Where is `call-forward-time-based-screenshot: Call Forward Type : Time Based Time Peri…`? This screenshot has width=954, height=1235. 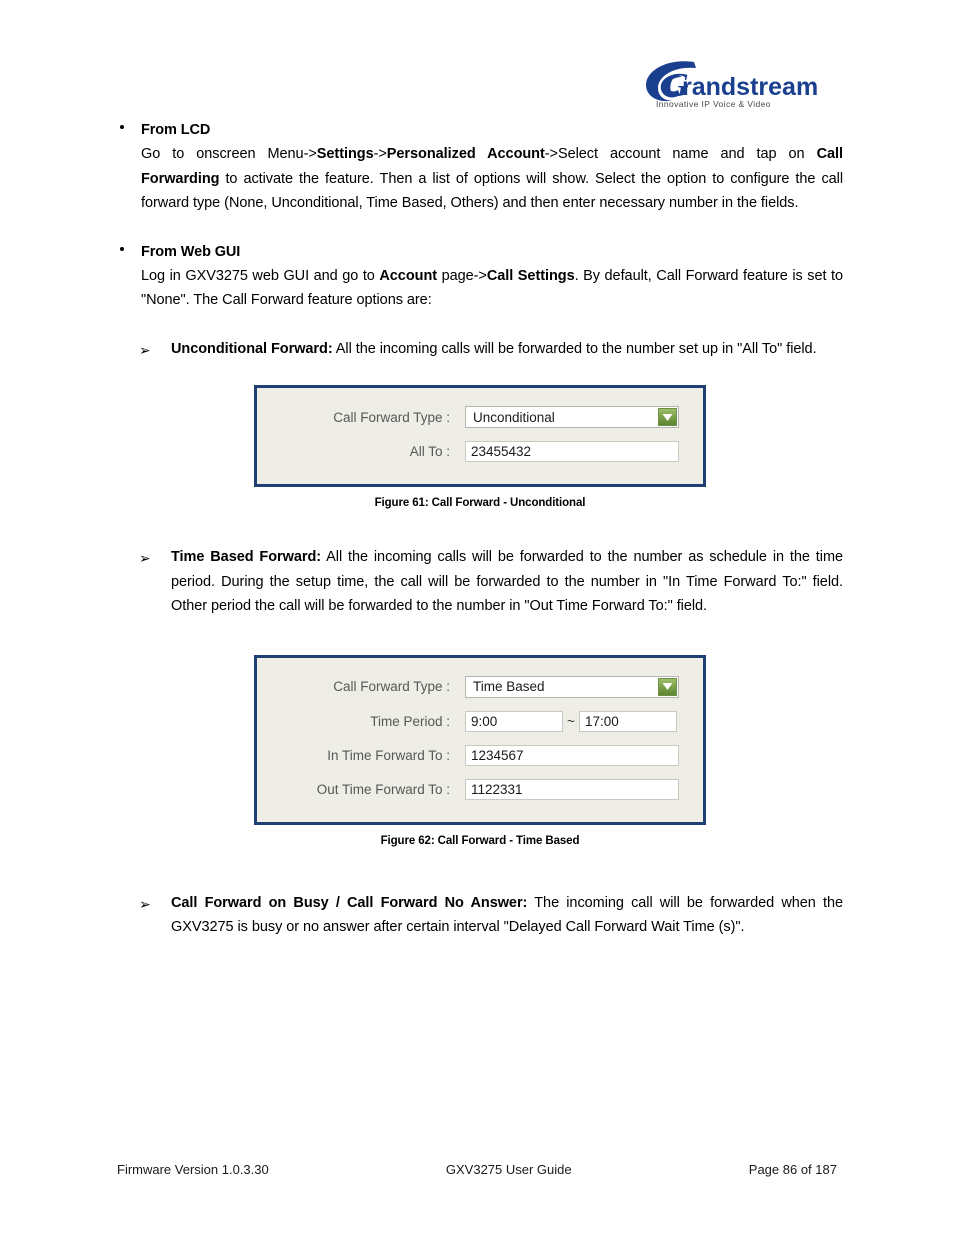 call-forward-time-based-screenshot: Call Forward Type : Time Based Time Peri… is located at coordinates (480, 739).